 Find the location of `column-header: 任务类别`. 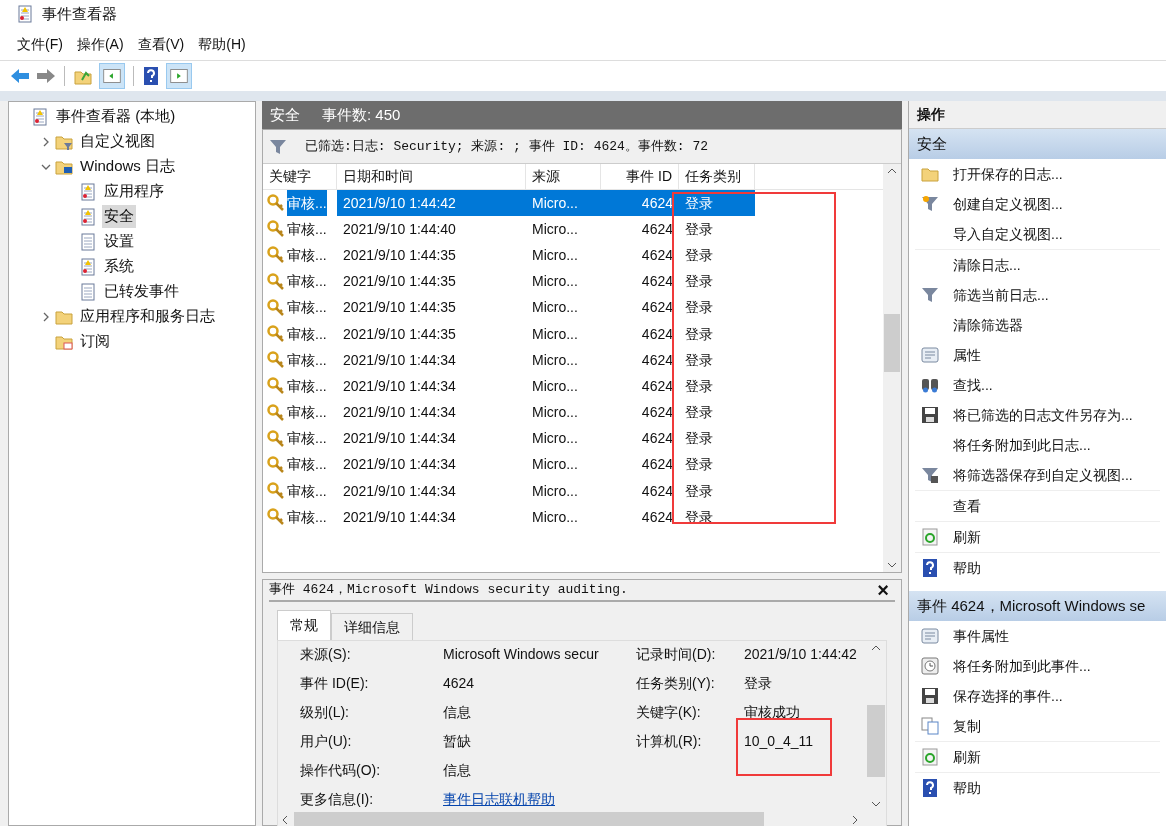

column-header: 任务类别 is located at coordinates (717, 176).